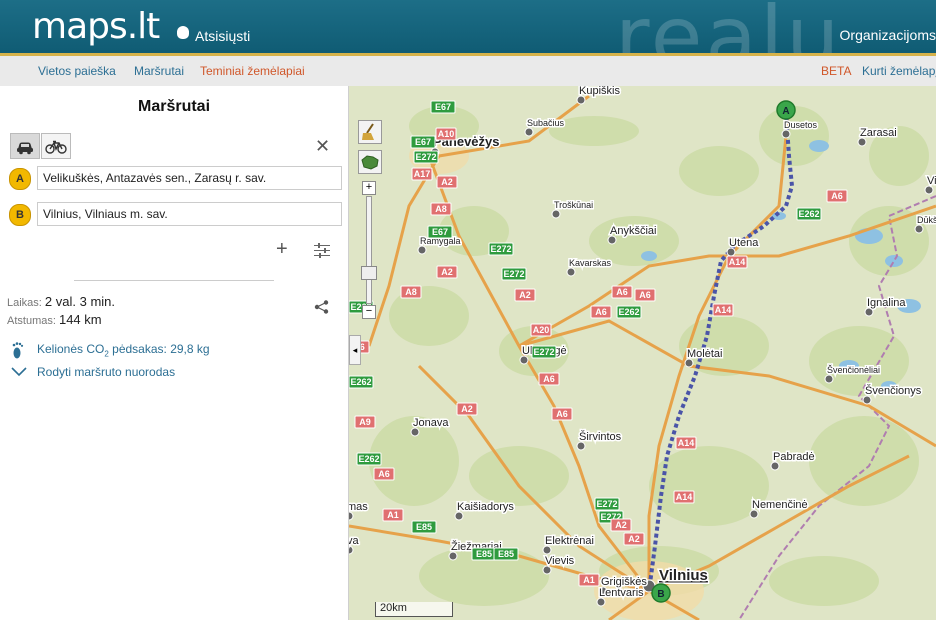 Image resolution: width=936 pixels, height=620 pixels. I want to click on tab-thematic-maps: Teminiai žemėlapiai, so click(252, 71).